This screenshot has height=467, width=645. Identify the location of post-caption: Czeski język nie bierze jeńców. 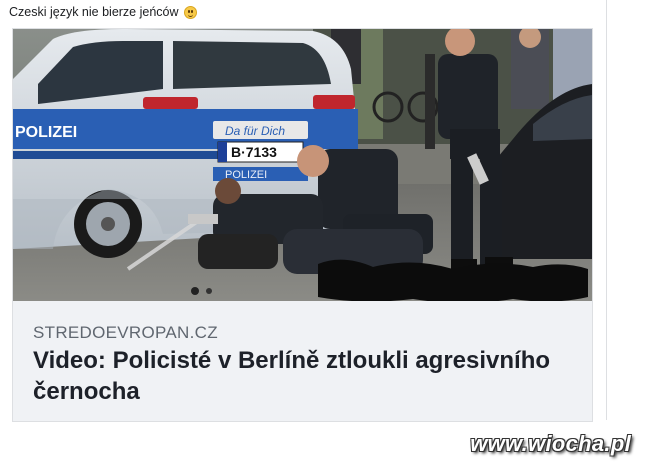
(94, 12).